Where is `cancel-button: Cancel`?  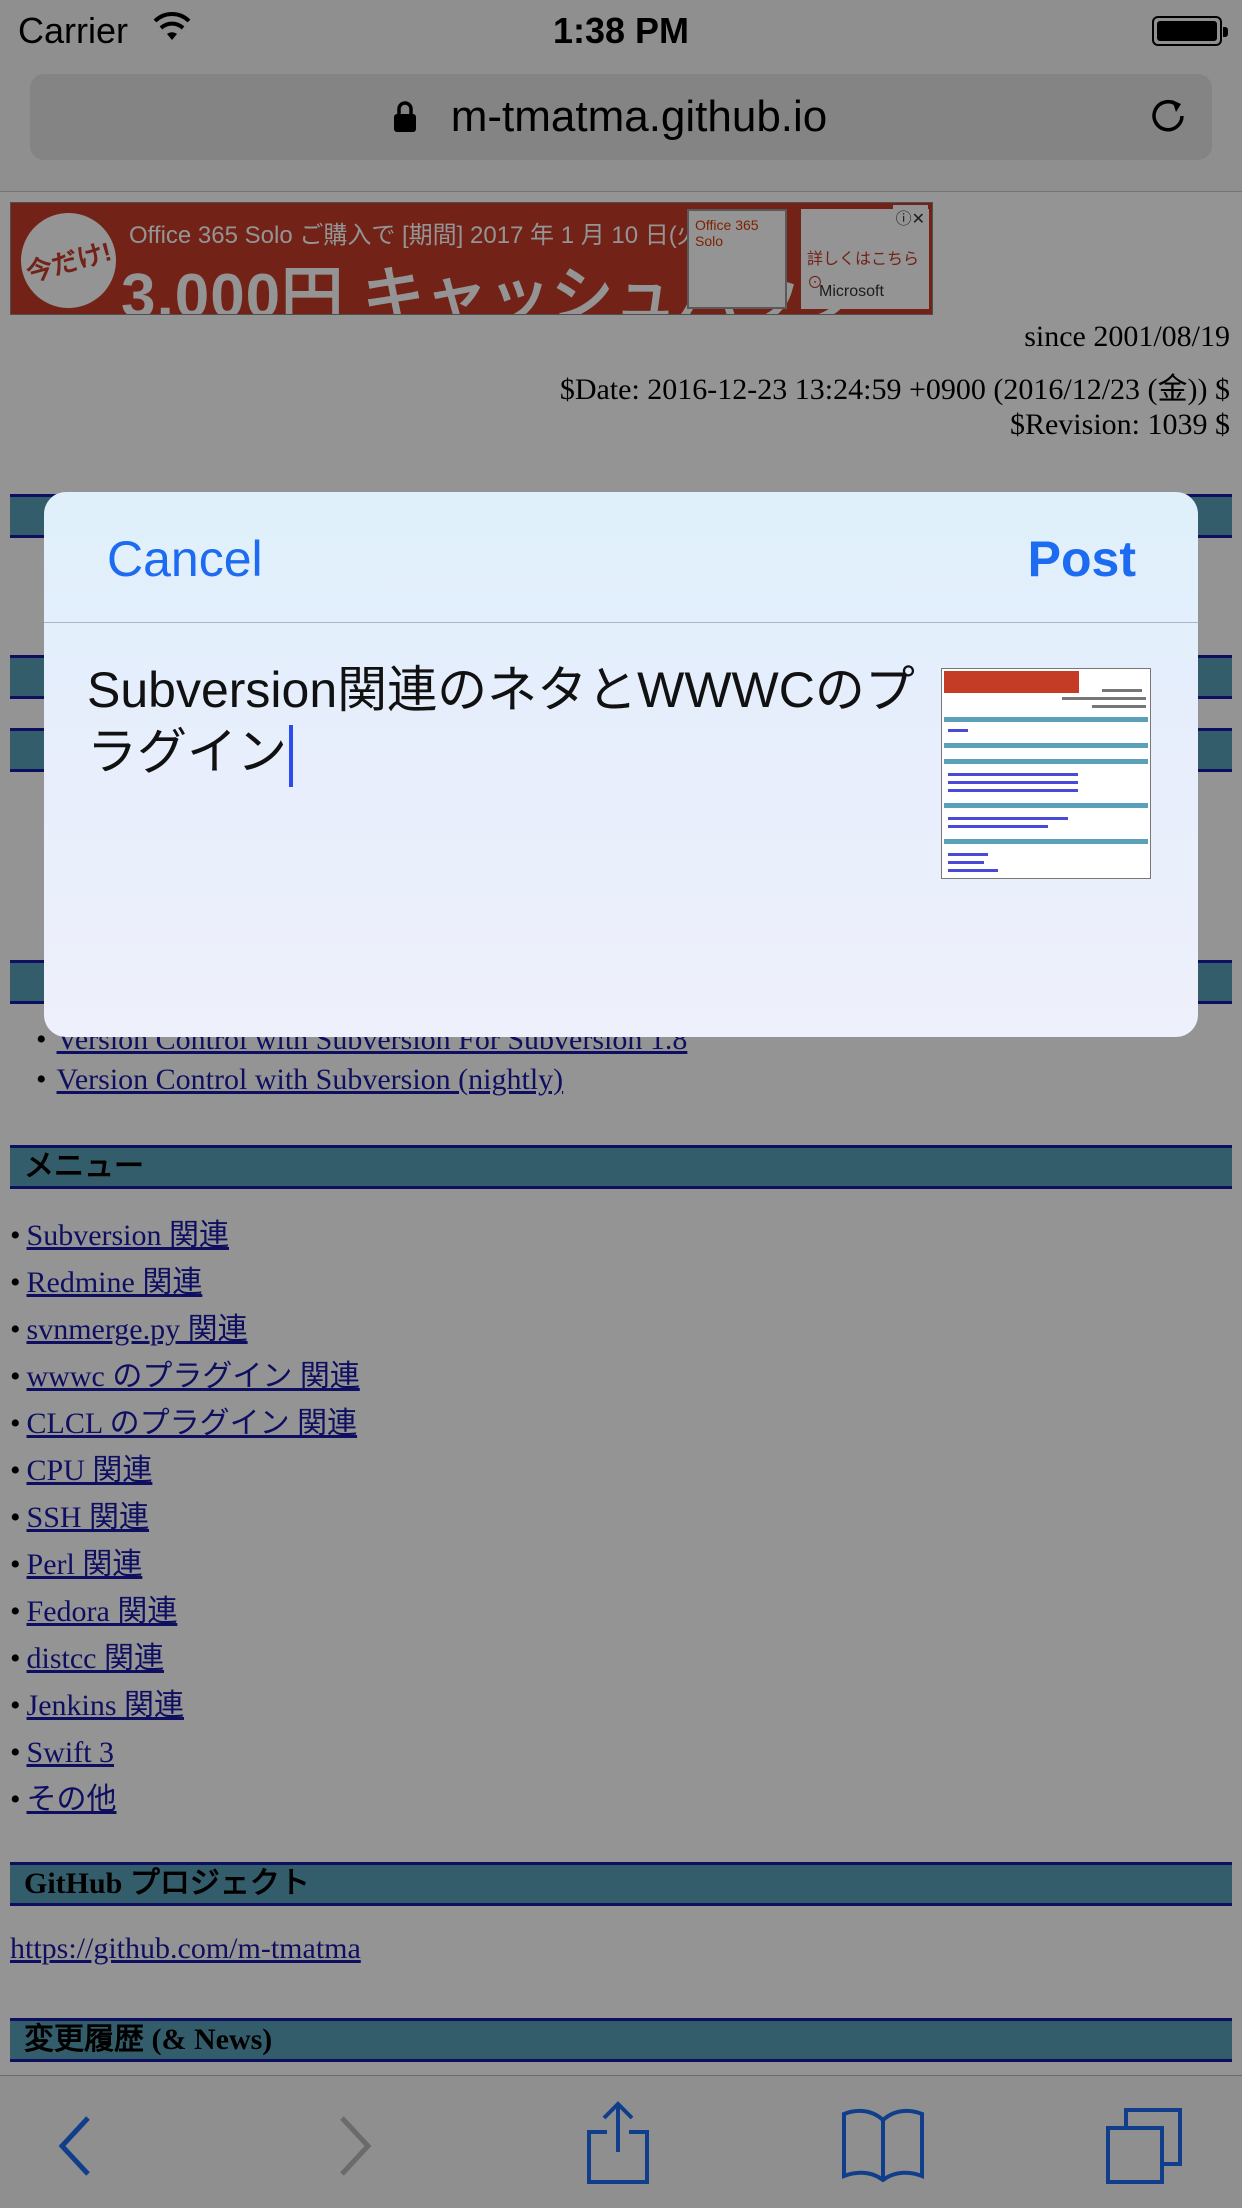 cancel-button: Cancel is located at coordinates (185, 559).